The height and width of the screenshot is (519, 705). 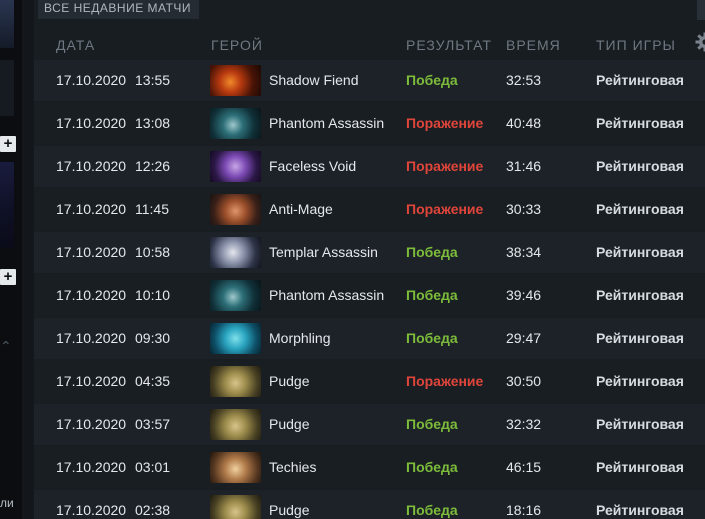 I want to click on match-time: 11:45, so click(x=152, y=209).